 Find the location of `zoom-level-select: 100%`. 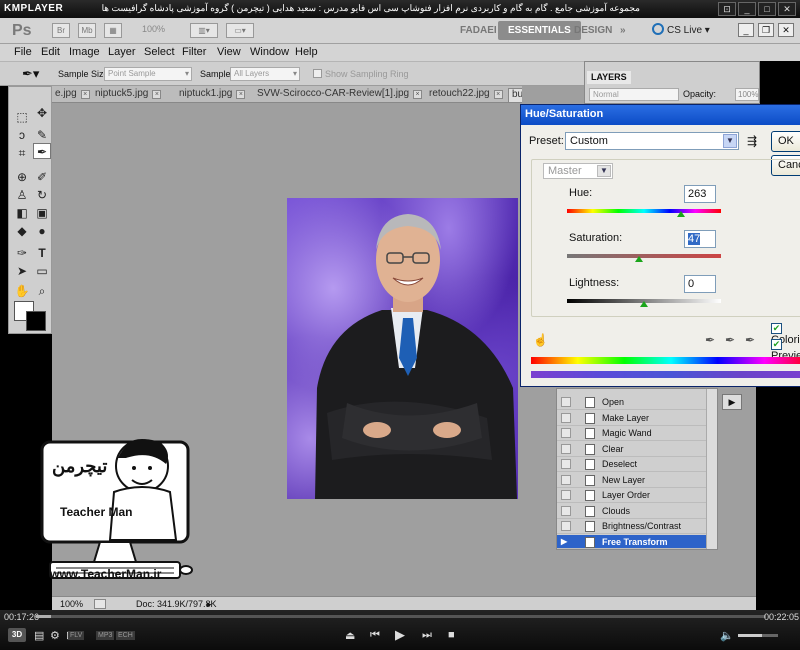

zoom-level-select: 100% is located at coordinates (153, 29).